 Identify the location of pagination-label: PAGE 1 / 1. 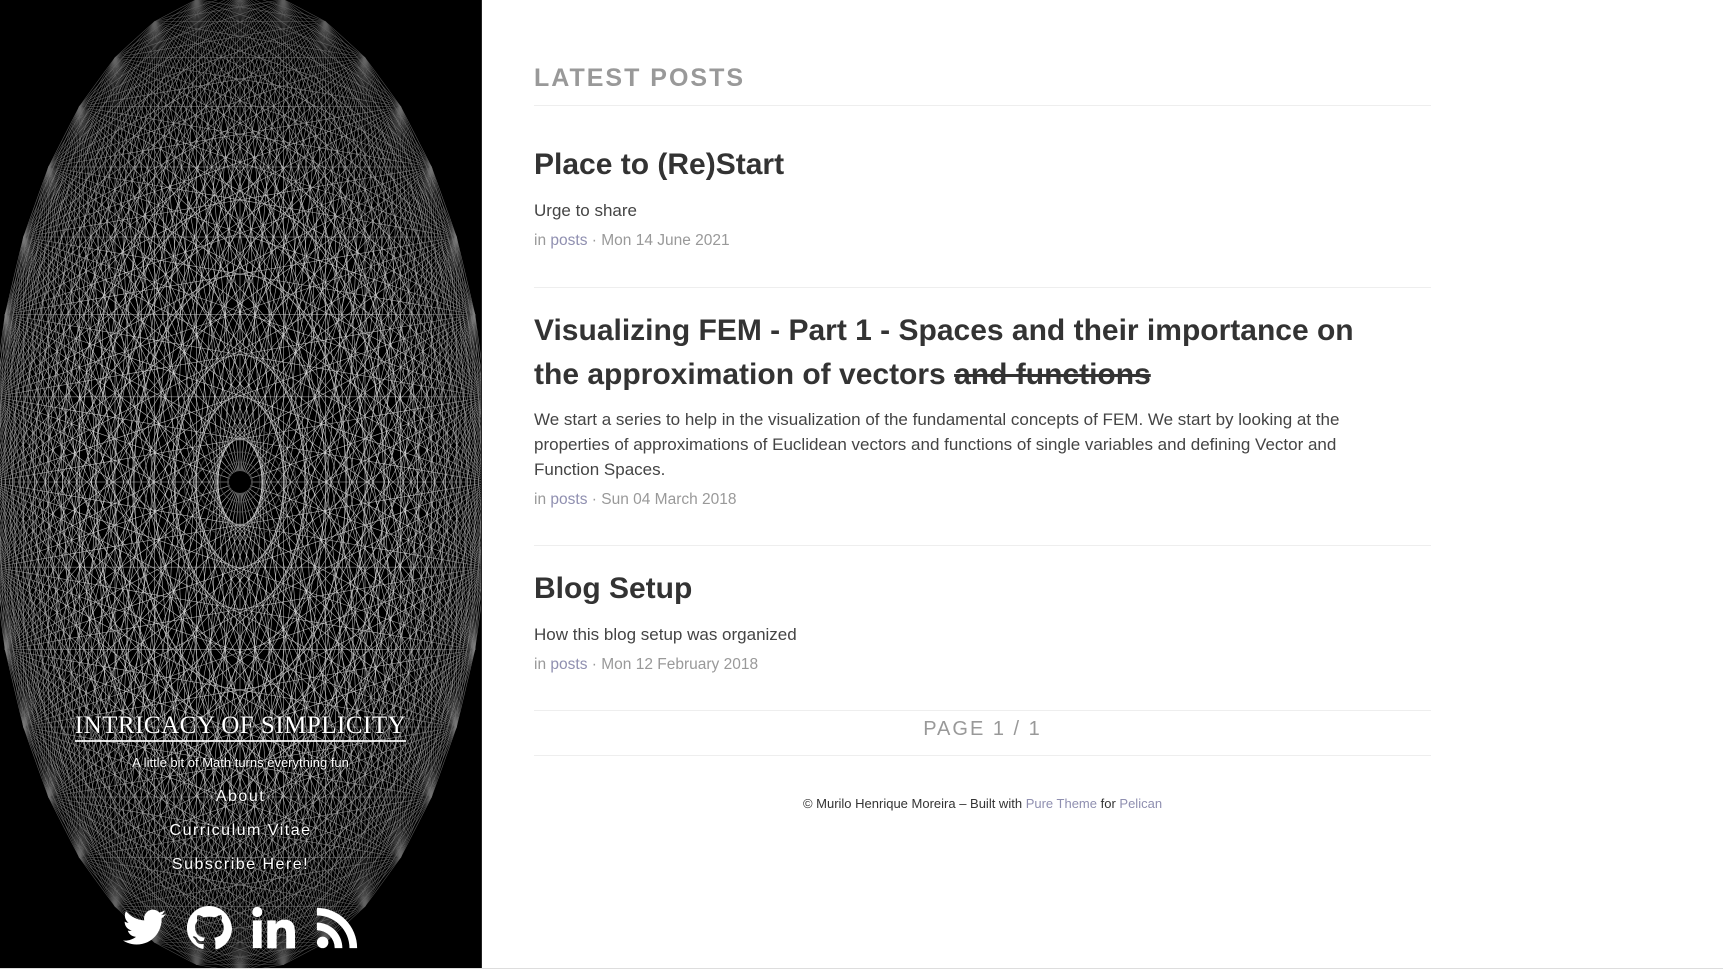
(982, 729).